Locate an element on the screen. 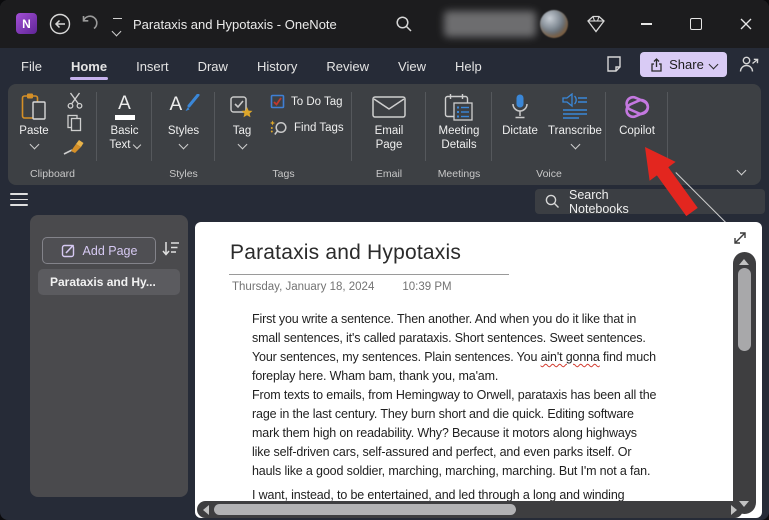 The width and height of the screenshot is (769, 520). tab-view: View is located at coordinates (412, 66).